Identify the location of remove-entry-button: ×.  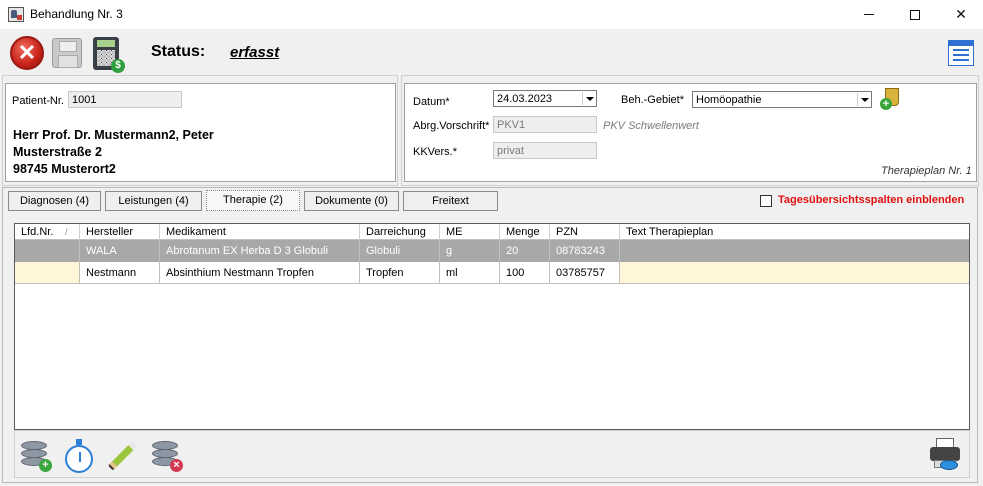
(167, 456).